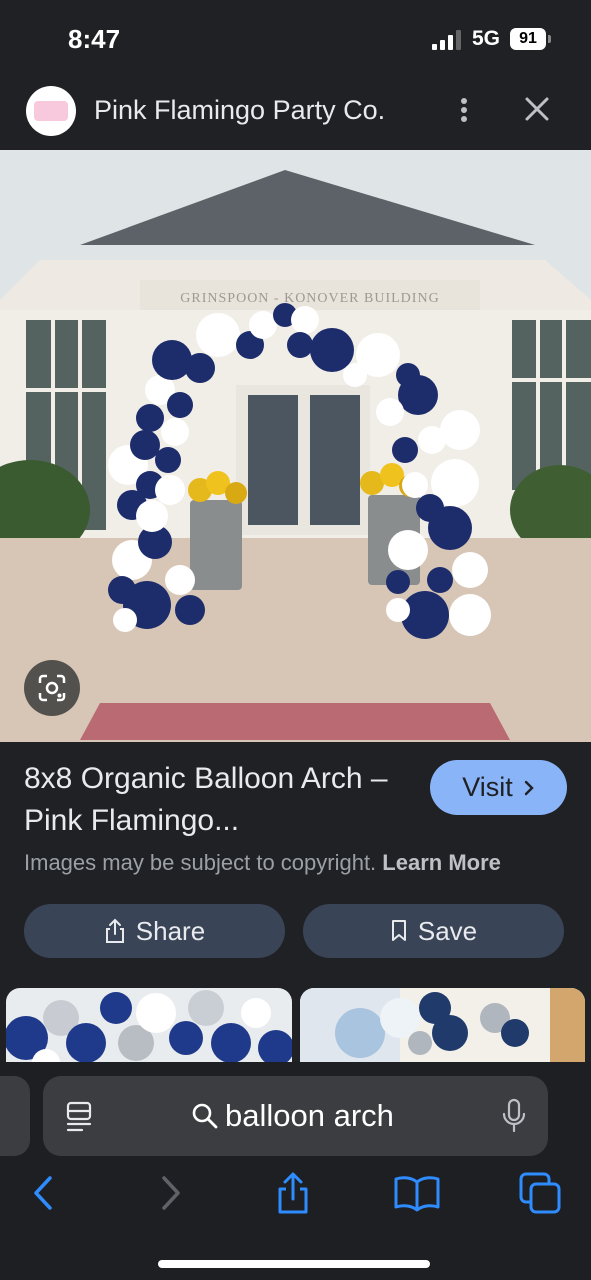  Describe the element at coordinates (537, 109) in the screenshot. I see `close-icon` at that location.